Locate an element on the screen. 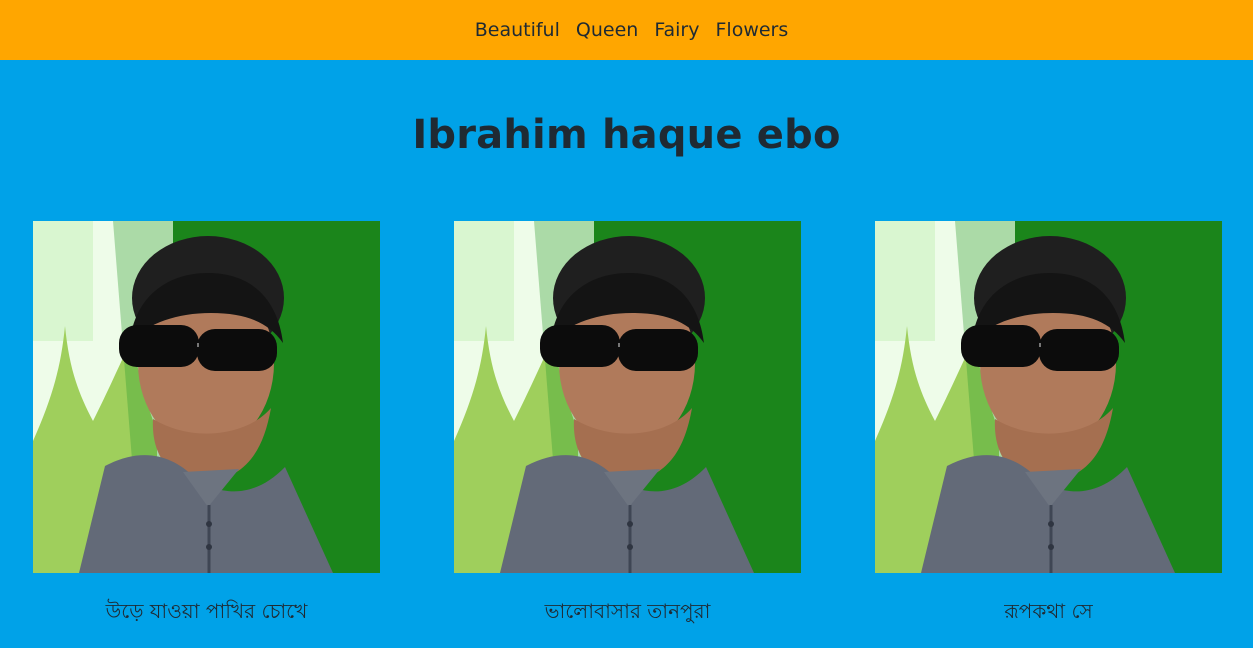 This screenshot has height=648, width=1253. nav-queen-link: Queen is located at coordinates (607, 30).